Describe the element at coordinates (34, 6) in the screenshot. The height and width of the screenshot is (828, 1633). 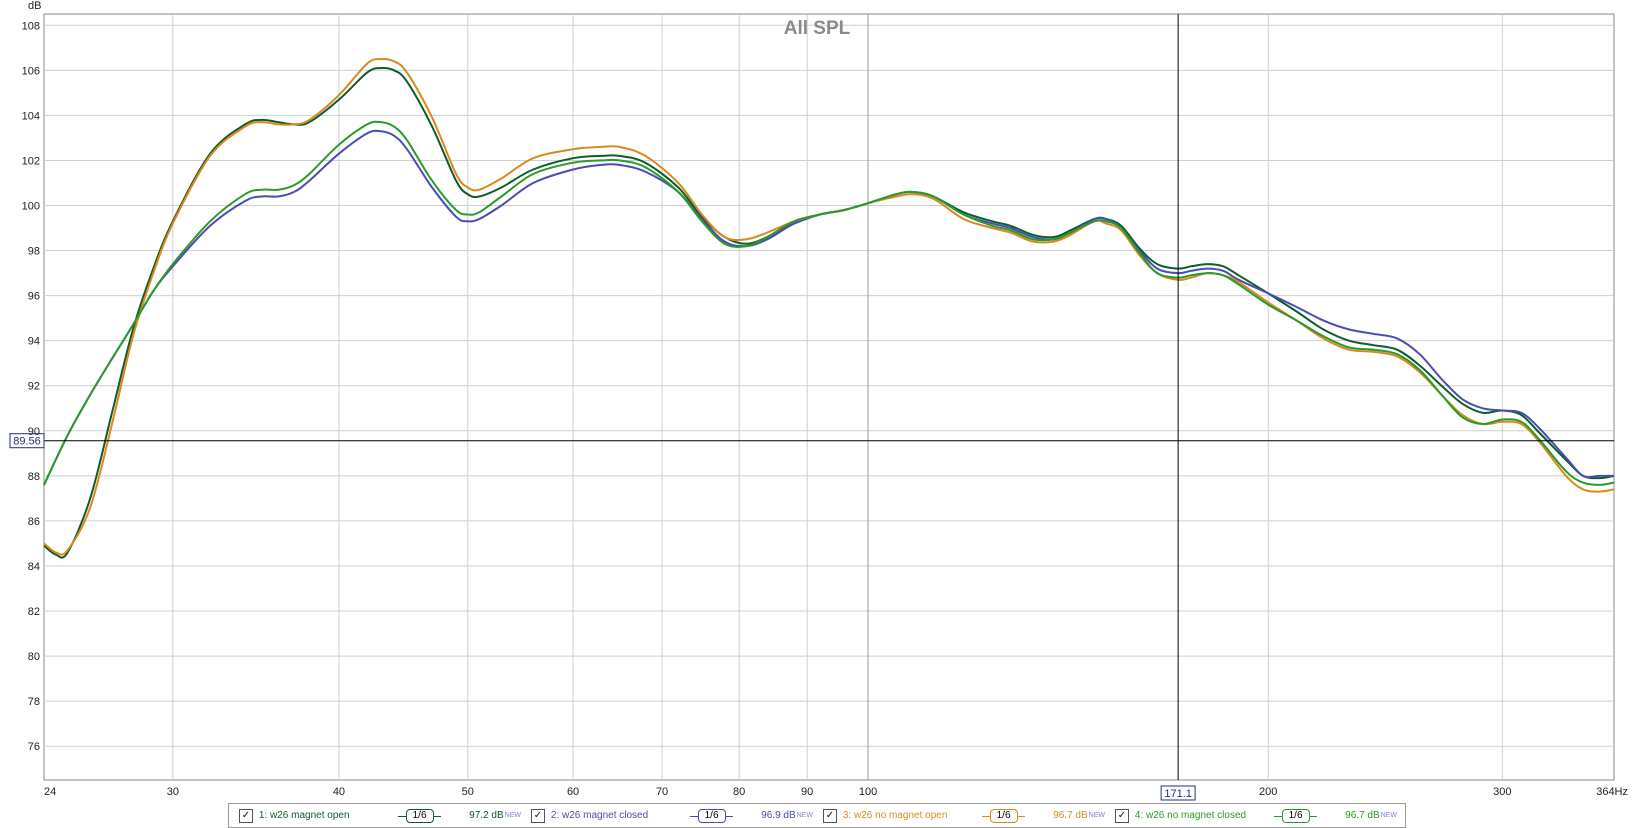
I see `y-axis-label: dB` at that location.